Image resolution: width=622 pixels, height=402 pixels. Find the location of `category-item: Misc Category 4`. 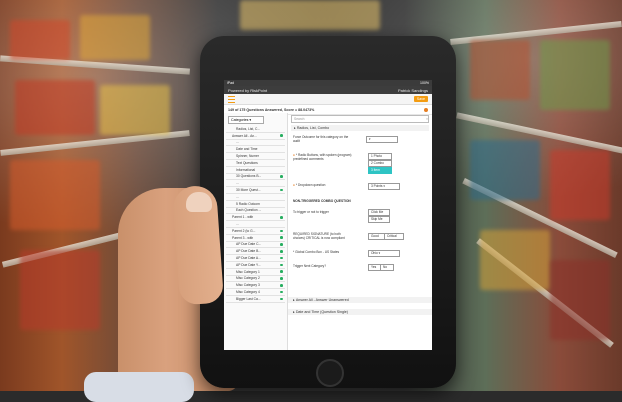

category-item: Misc Category 4 is located at coordinates (255, 292).